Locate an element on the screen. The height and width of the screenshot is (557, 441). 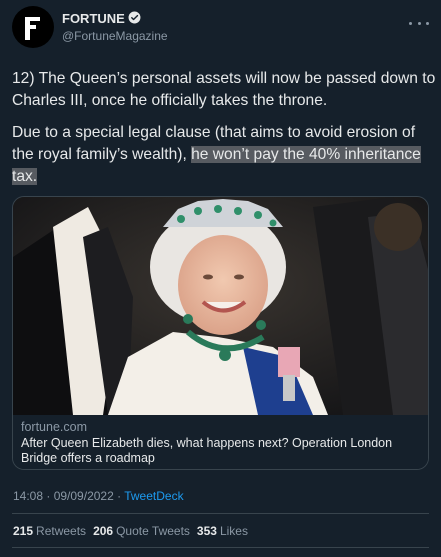
more-options-icon is located at coordinates (419, 23).